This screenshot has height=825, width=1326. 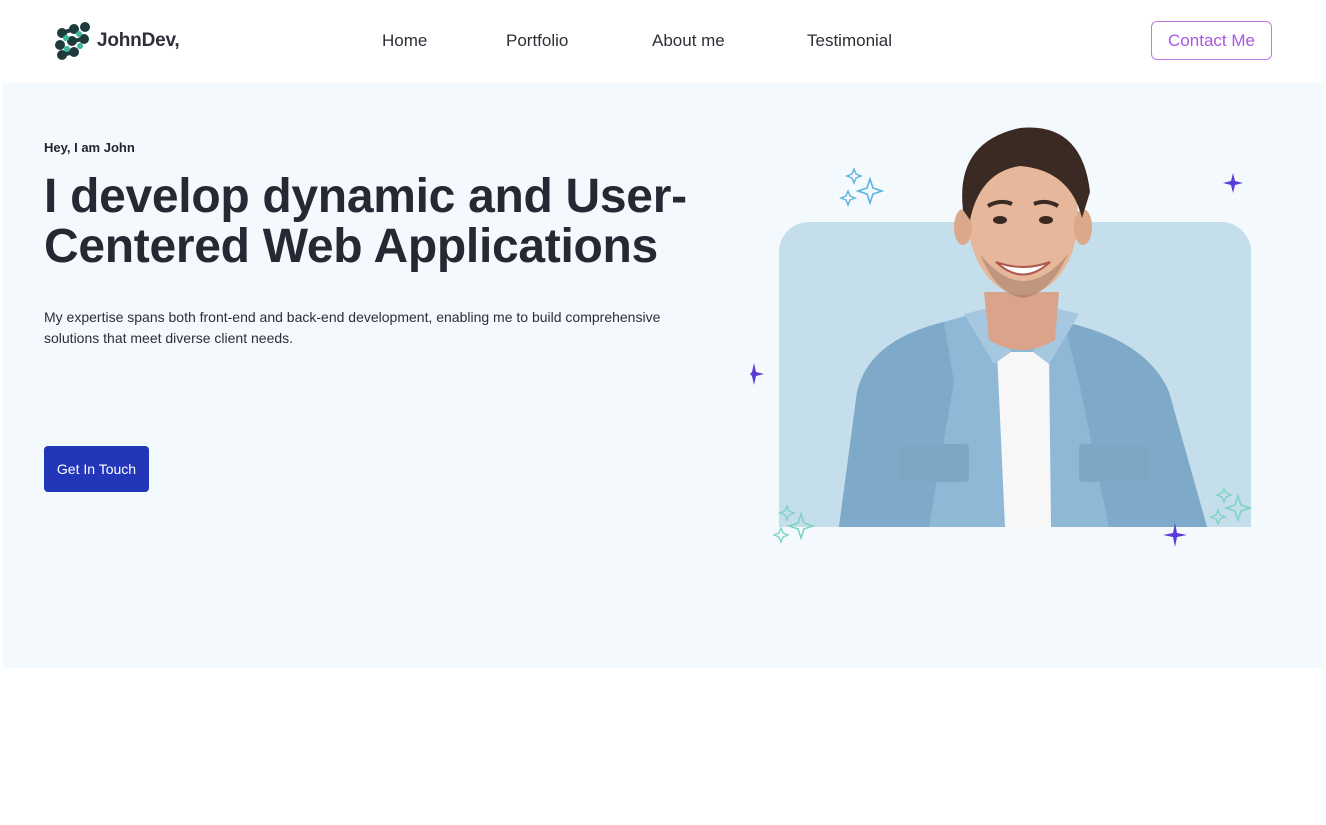 I want to click on brand-logo: JohnDev,, so click(x=117, y=41).